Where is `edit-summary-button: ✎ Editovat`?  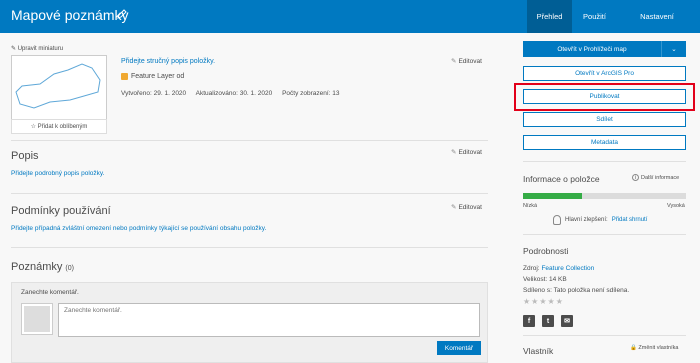
edit-summary-button: ✎ Editovat is located at coordinates (466, 61).